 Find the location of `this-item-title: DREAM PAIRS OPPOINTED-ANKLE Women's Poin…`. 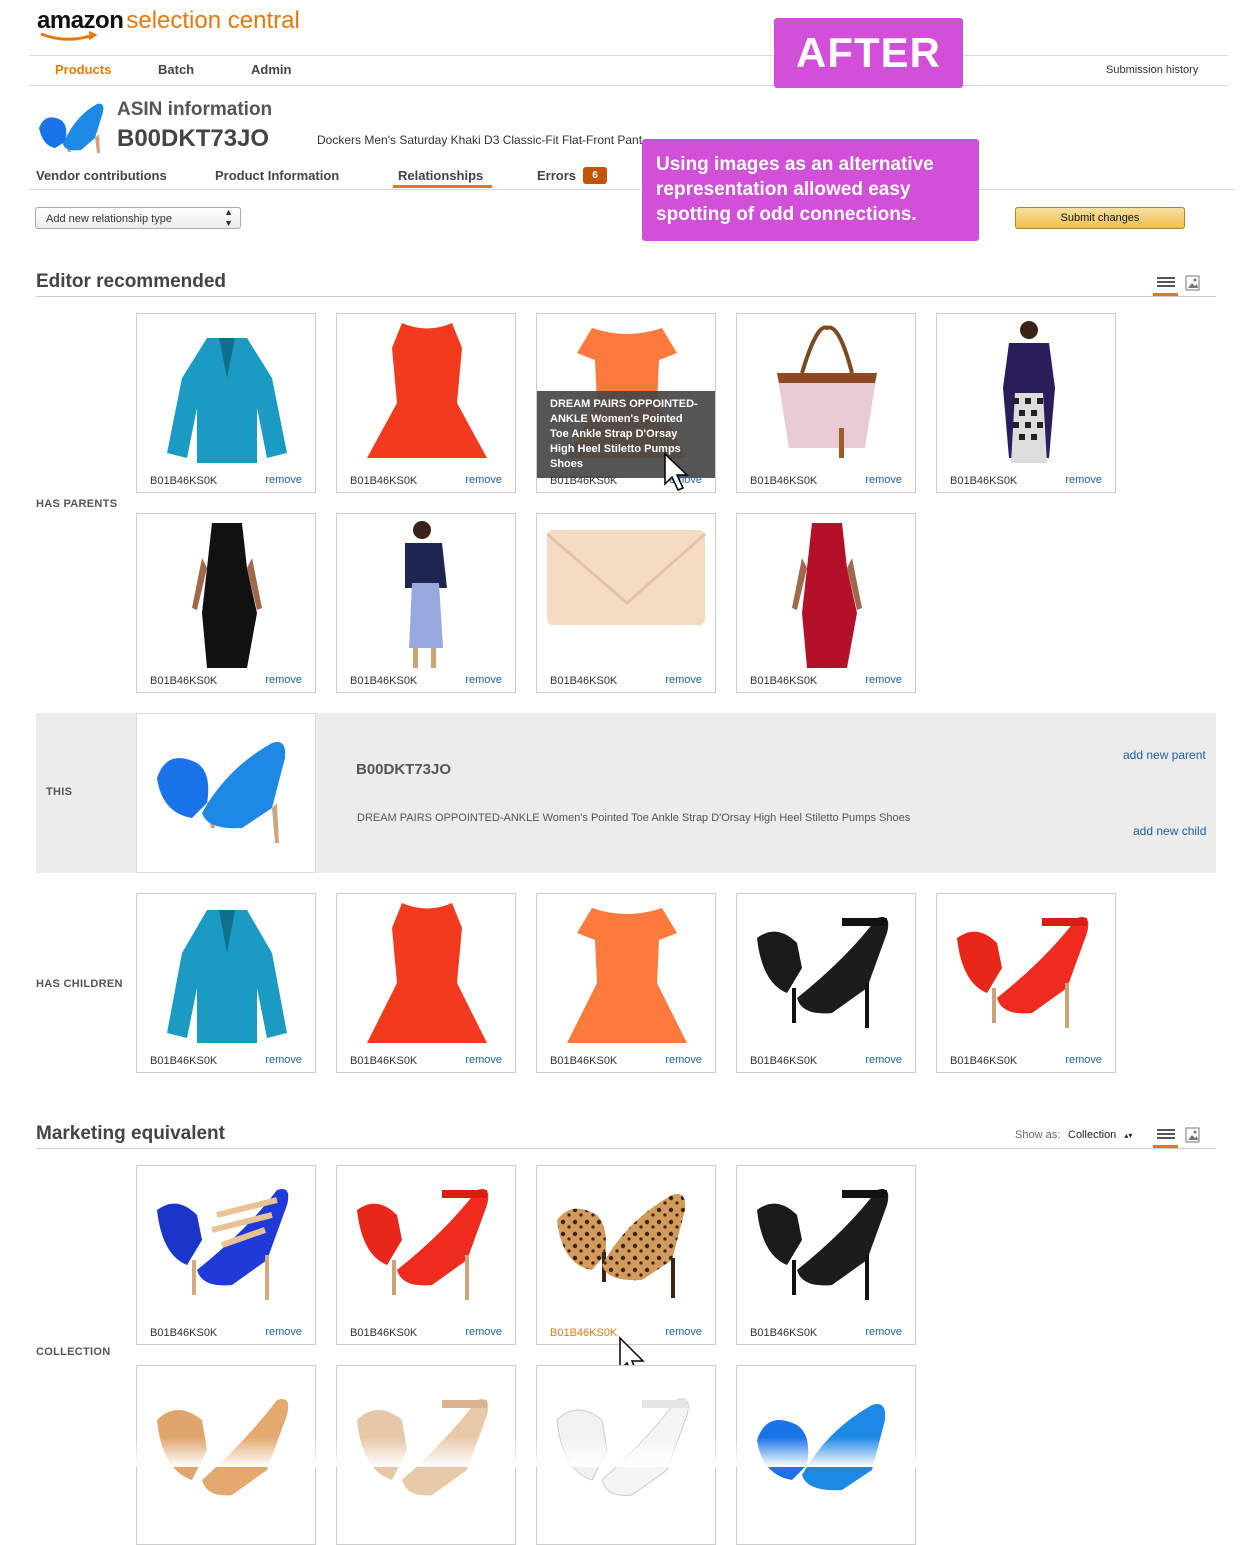

this-item-title: DREAM PAIRS OPPOINTED-ANKLE Women's Poin… is located at coordinates (634, 818).